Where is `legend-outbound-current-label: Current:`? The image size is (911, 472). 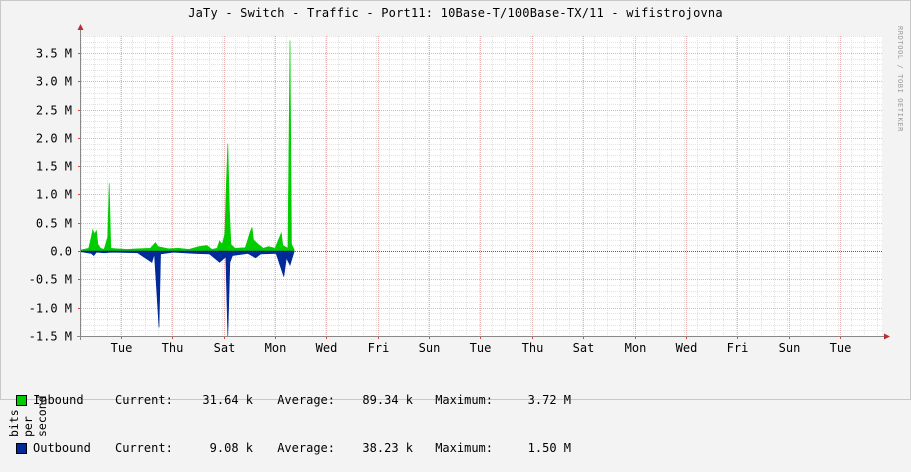
legend-outbound-current-label: Current: is located at coordinates (144, 448).